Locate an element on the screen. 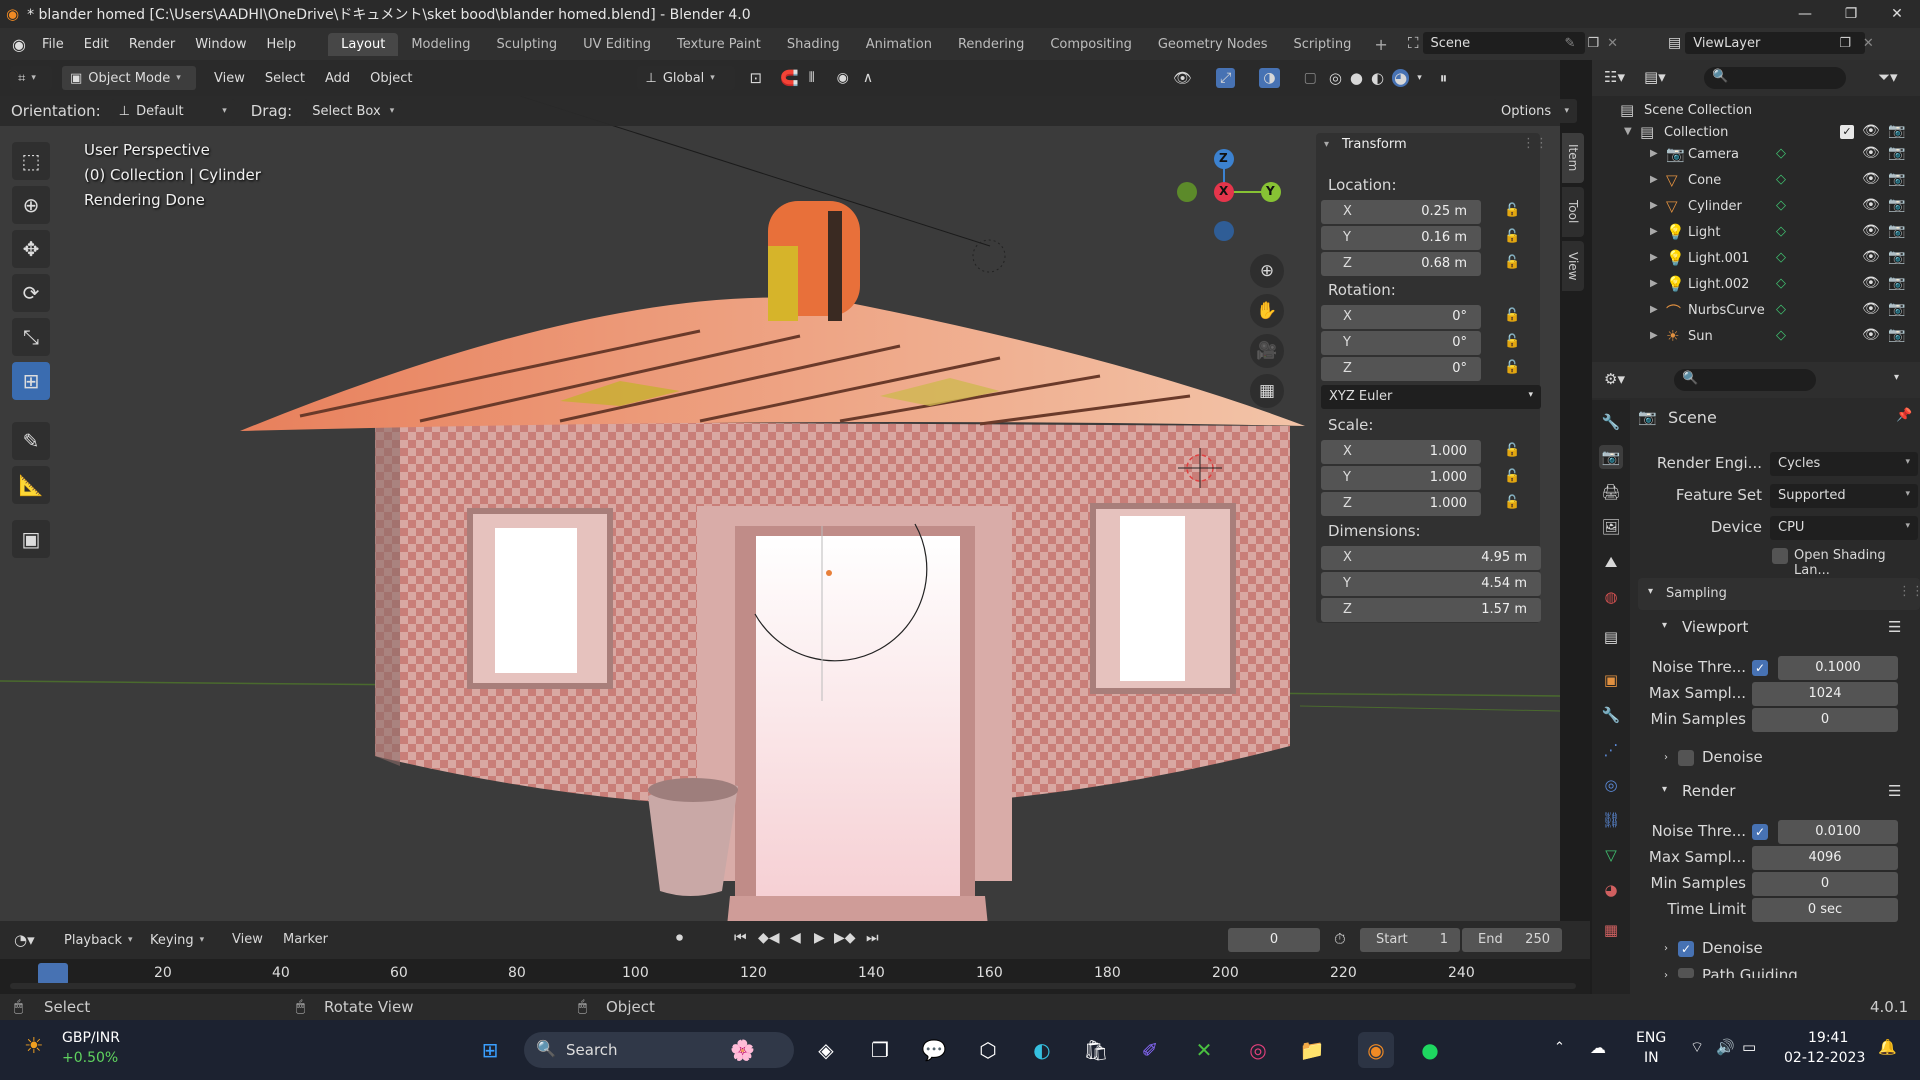 The image size is (1920, 1080). measure-tool-icon: 📐 is located at coordinates (31, 485).